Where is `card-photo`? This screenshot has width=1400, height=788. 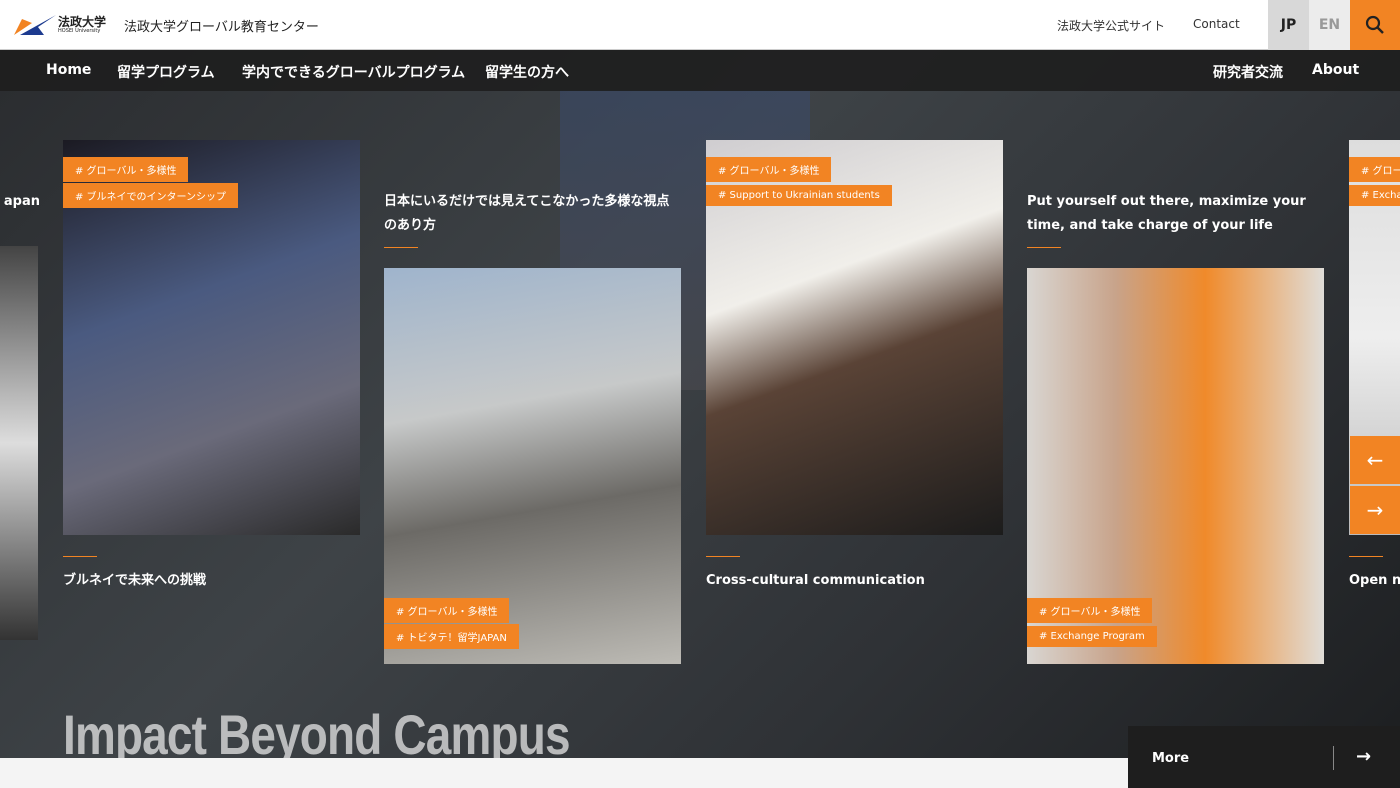
card-photo is located at coordinates (19, 443).